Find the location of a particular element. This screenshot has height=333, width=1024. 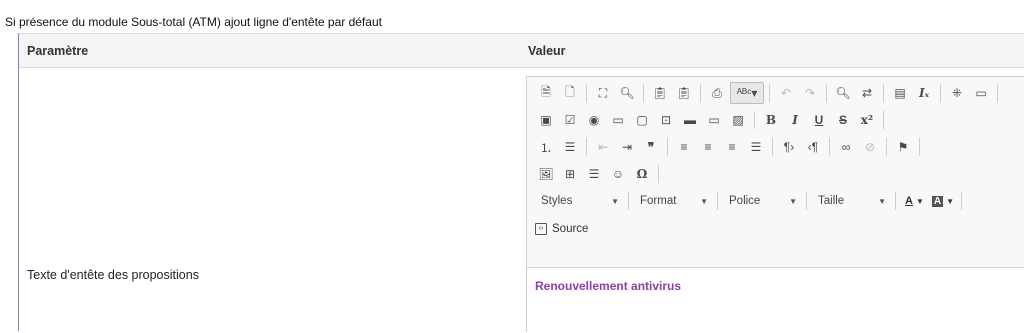

bg-color-icon: A is located at coordinates (937, 201).